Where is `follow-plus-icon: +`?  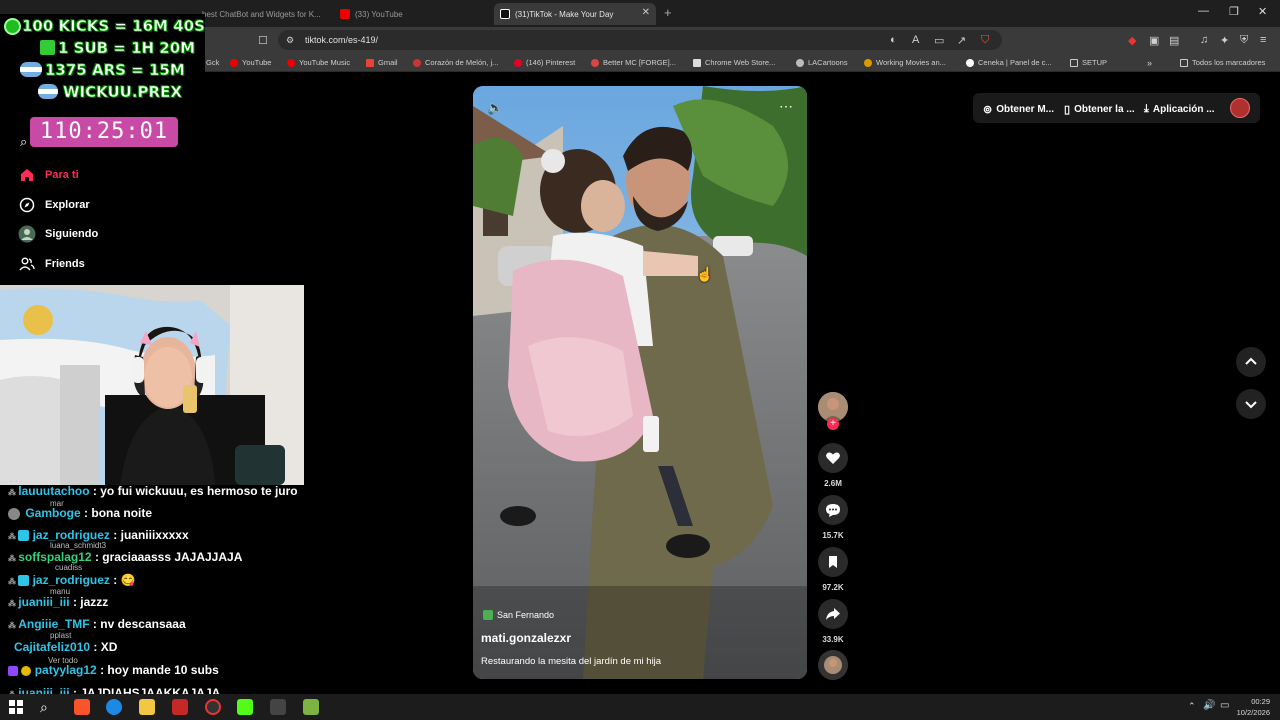
follow-plus-icon: + is located at coordinates (833, 424).